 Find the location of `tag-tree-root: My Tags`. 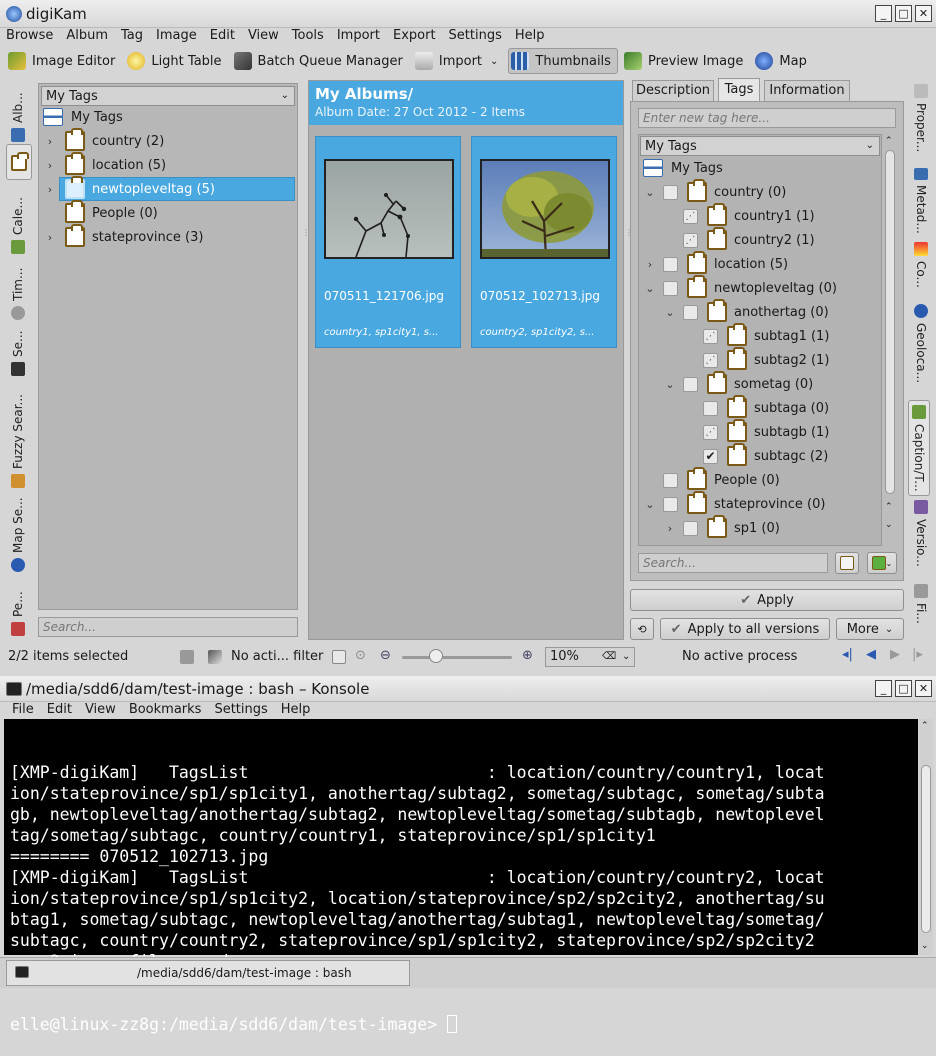

tag-tree-root: My Tags is located at coordinates (83, 117).